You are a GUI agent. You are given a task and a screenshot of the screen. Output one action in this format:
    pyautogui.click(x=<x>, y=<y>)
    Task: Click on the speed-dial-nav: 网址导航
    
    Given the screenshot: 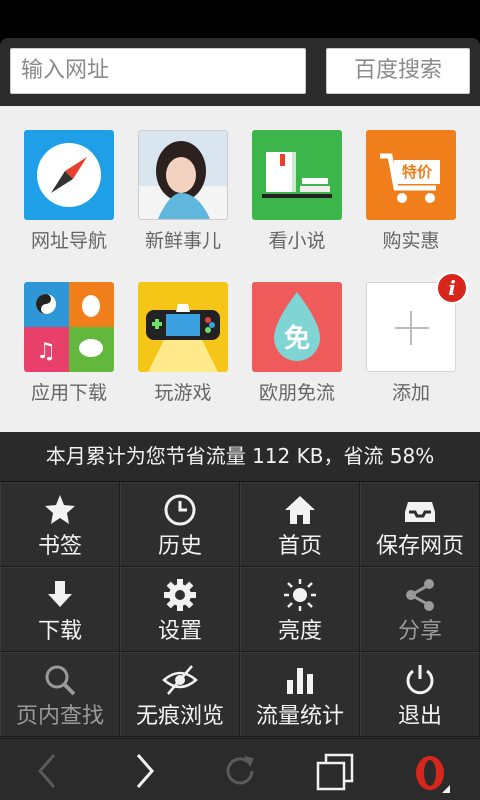 What is the action you would take?
    pyautogui.click(x=70, y=191)
    